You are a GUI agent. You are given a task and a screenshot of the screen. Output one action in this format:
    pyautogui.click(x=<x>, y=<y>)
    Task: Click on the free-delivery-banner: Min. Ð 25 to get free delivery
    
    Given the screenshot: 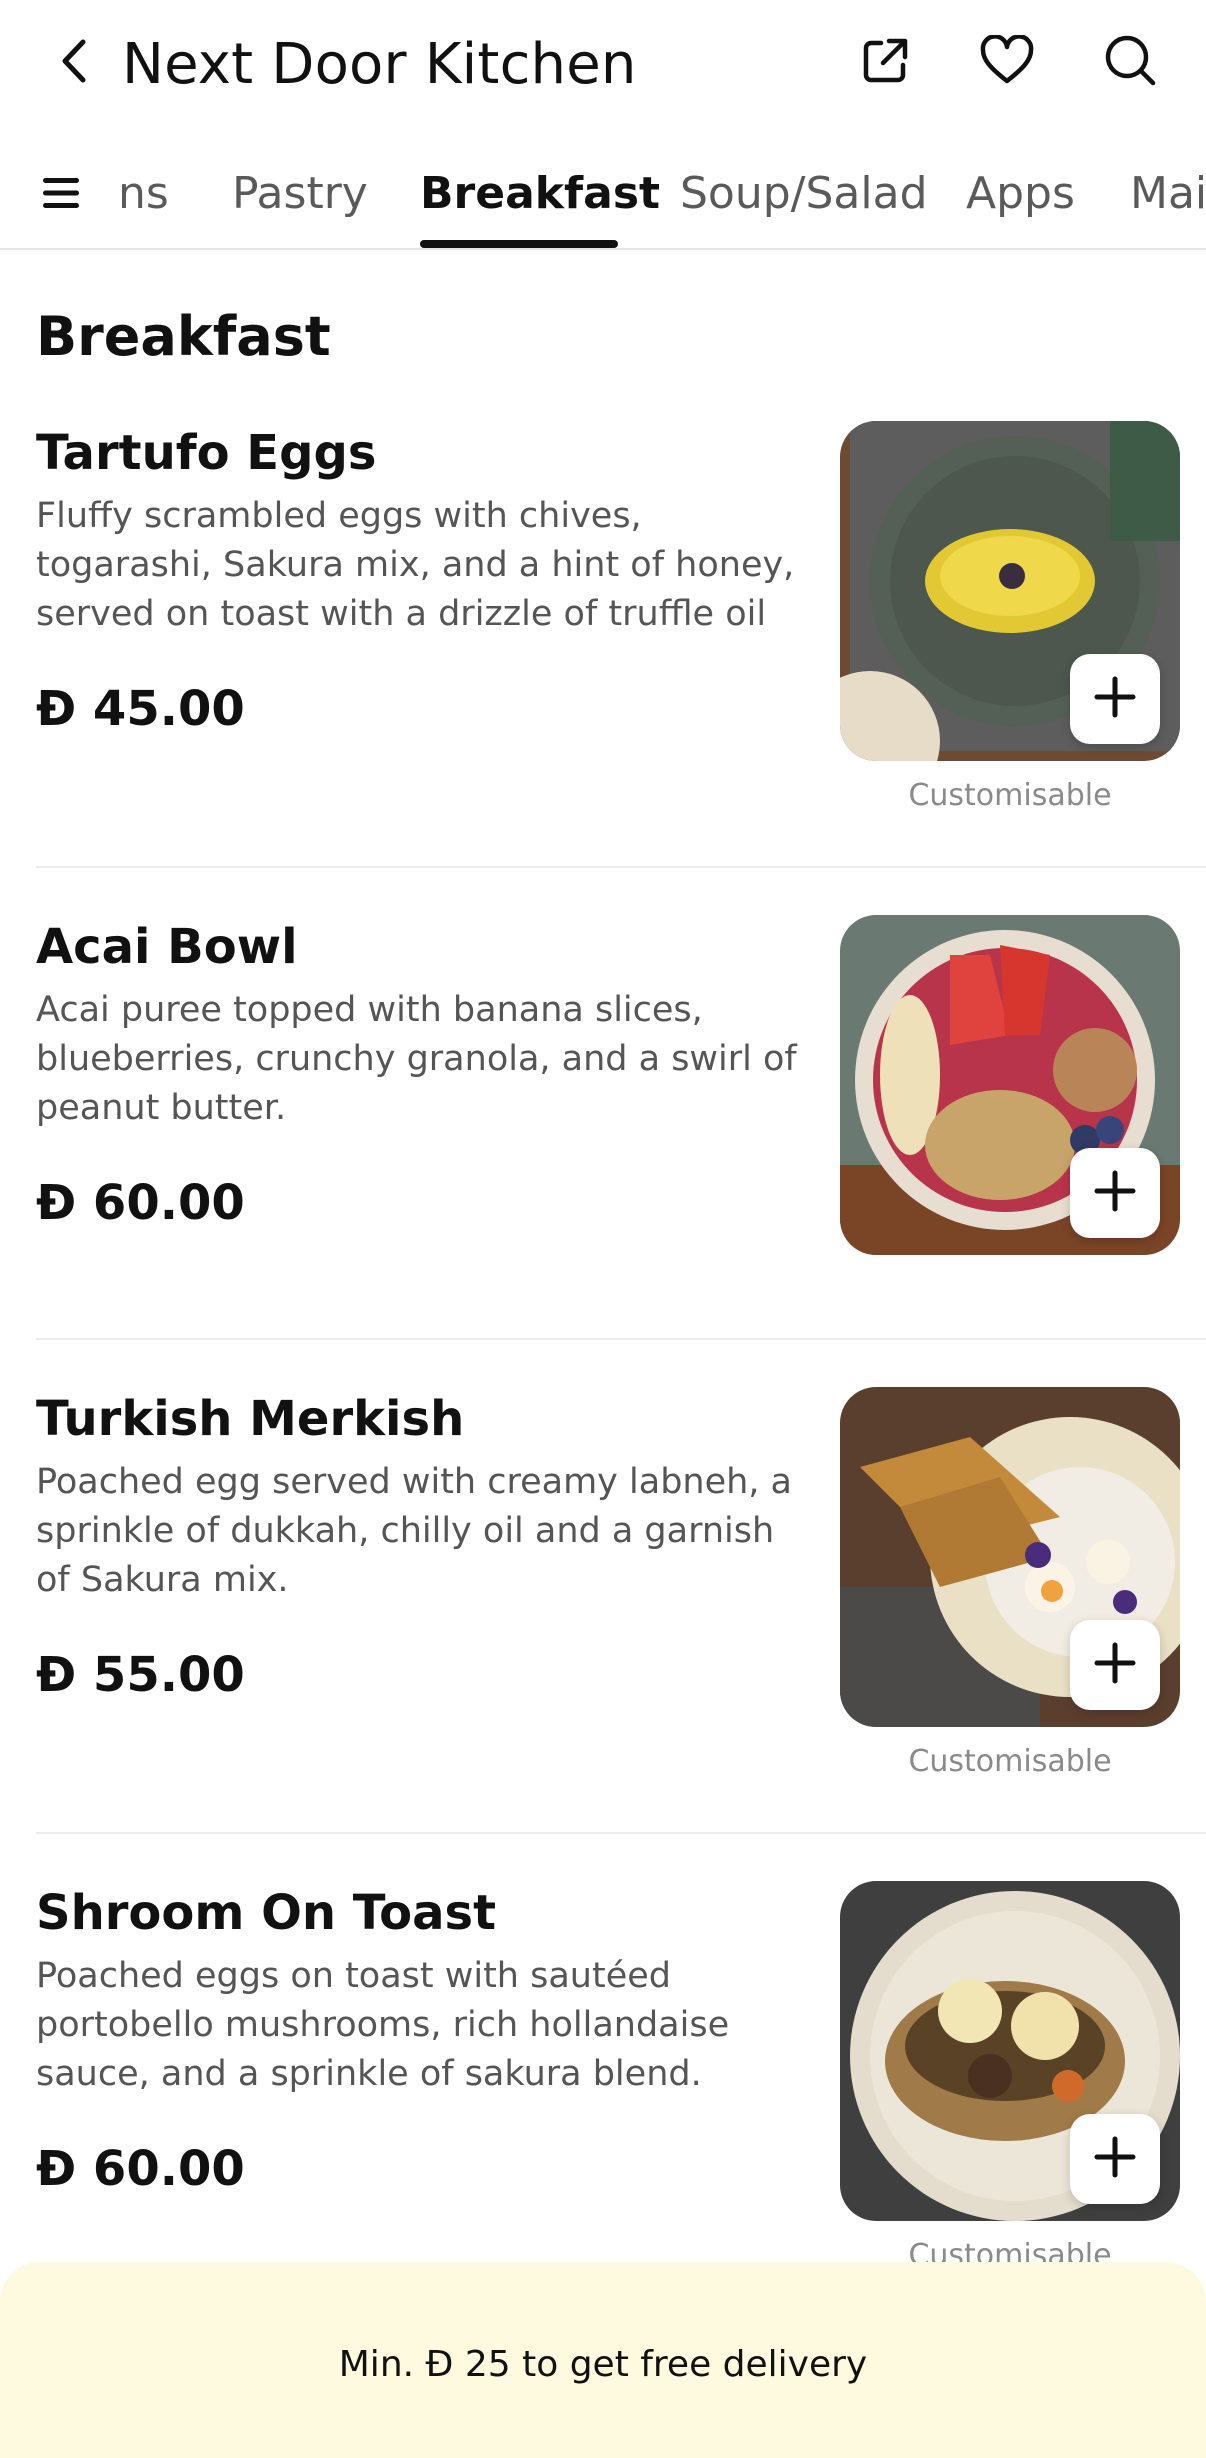 What is the action you would take?
    pyautogui.click(x=603, y=2360)
    